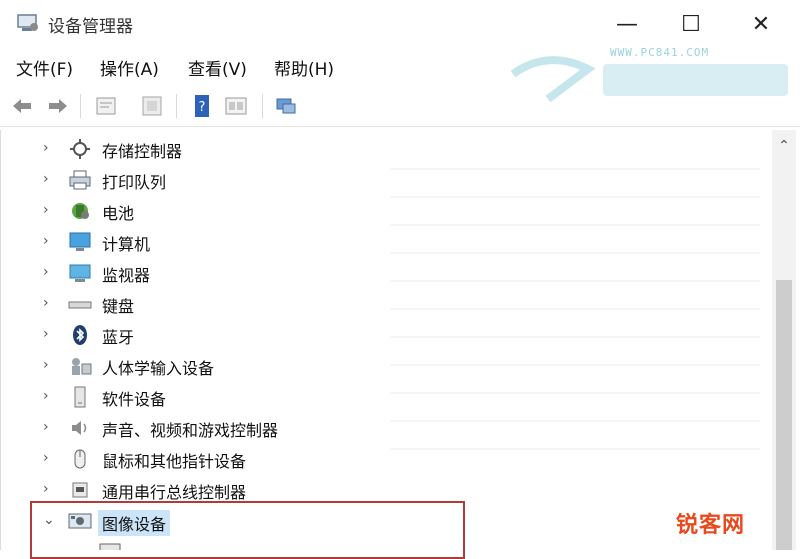  I want to click on window-title: 设备管理器, so click(90, 27).